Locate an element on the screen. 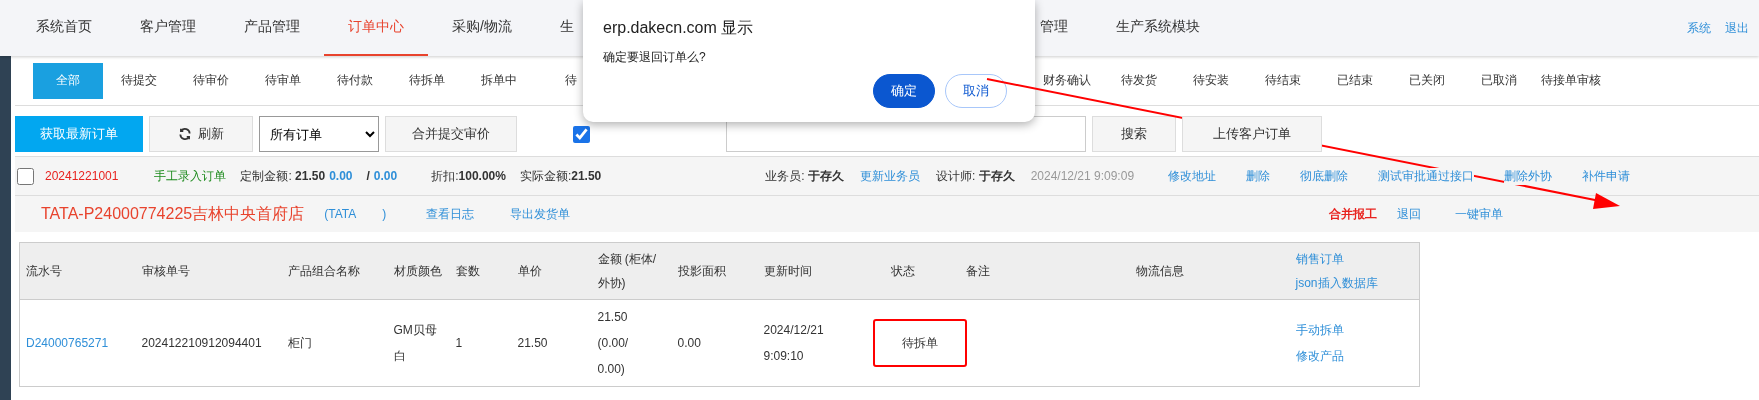  table-cell-text: 柜门 is located at coordinates (299, 343).